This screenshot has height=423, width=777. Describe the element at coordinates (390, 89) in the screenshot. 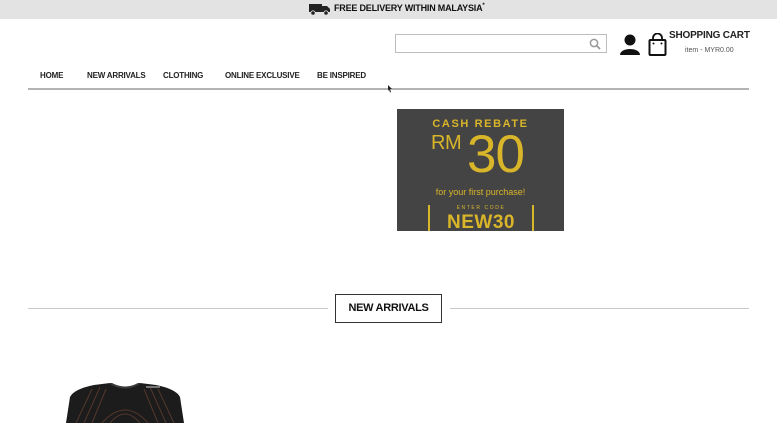

I see `cursor-icon` at that location.